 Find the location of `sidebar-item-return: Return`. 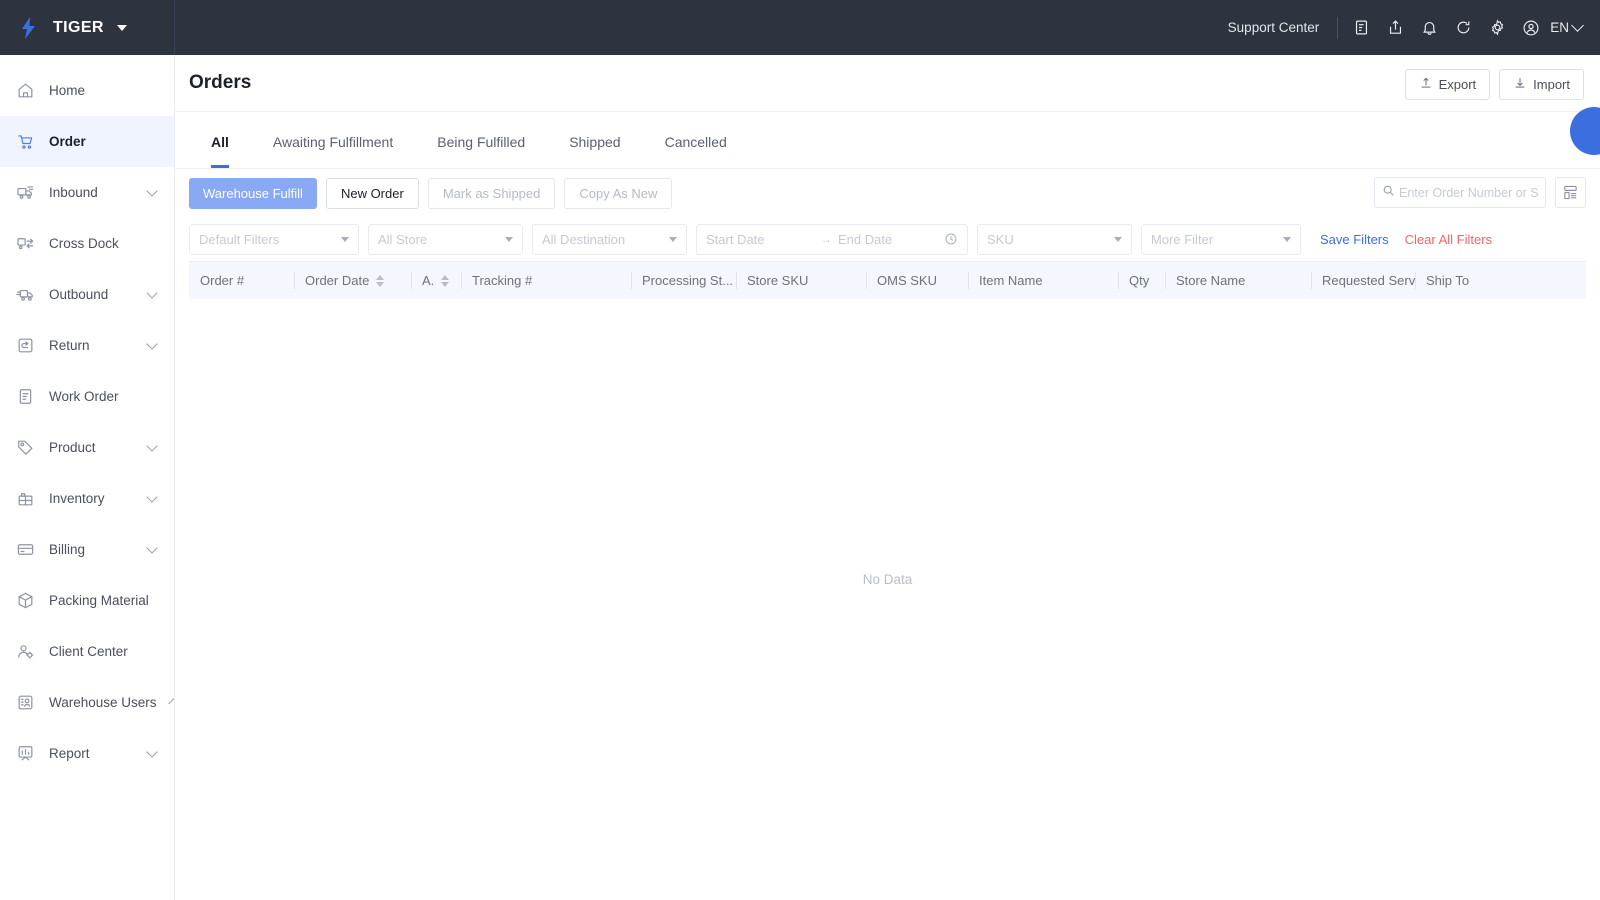

sidebar-item-return: Return is located at coordinates (87, 345).